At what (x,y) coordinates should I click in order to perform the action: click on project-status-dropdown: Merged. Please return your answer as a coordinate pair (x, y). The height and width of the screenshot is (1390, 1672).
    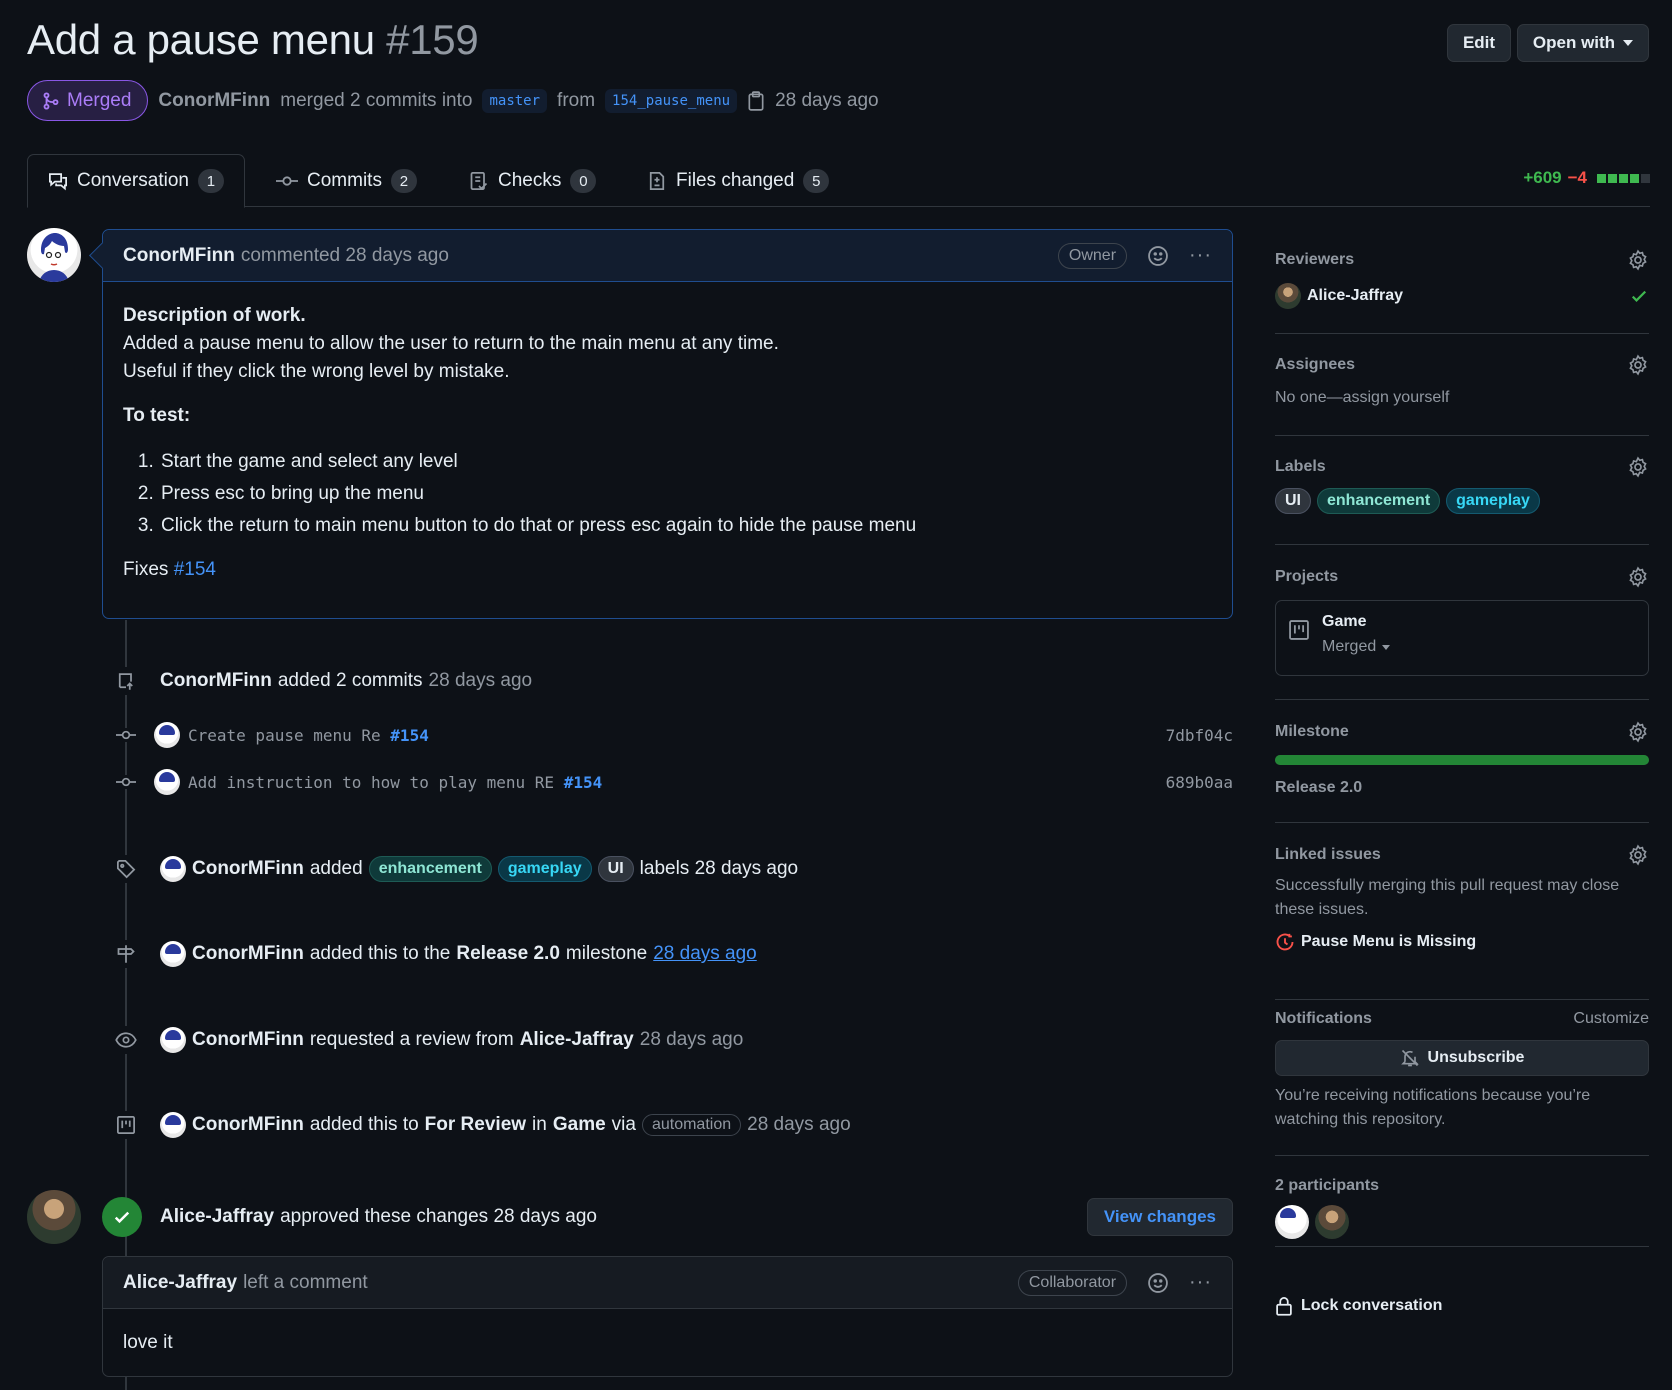
    Looking at the image, I should click on (1356, 647).